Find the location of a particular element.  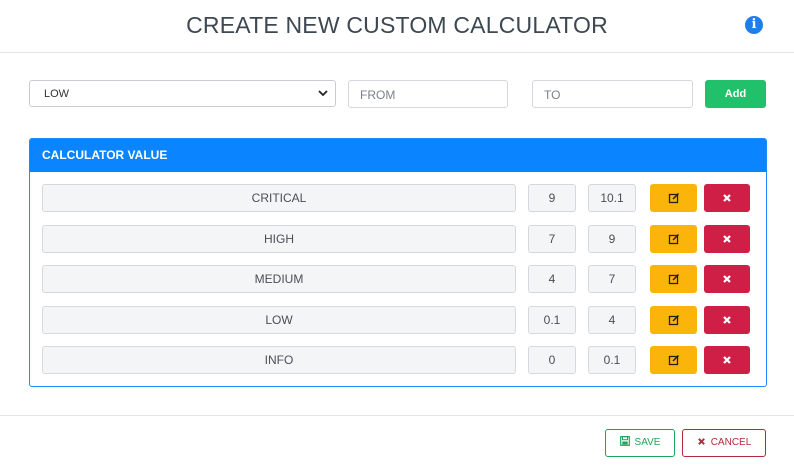

page-title: CREATE NEW CUSTOM CALCULATOR is located at coordinates (397, 25).